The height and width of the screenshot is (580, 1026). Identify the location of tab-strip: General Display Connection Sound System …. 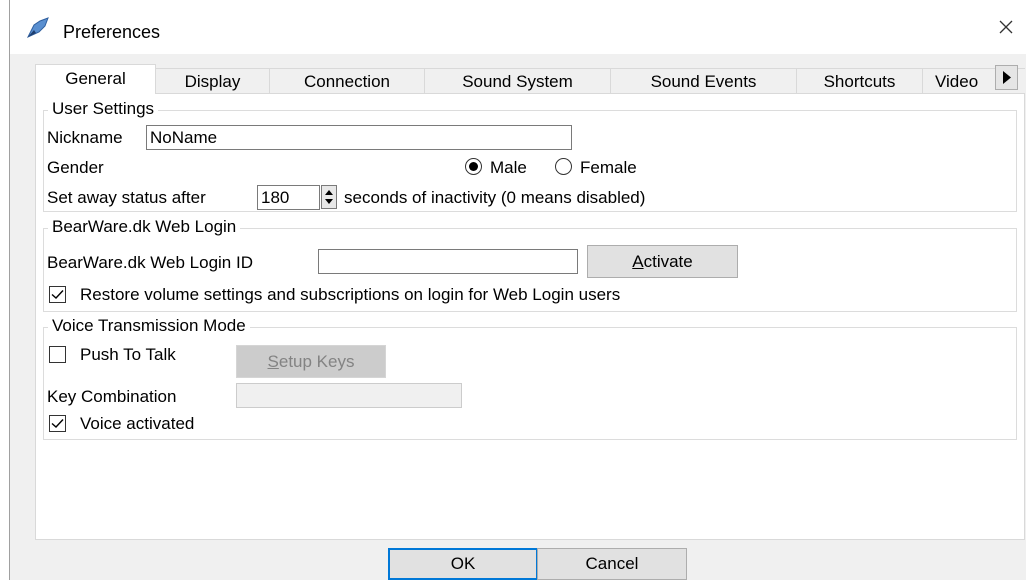
(530, 79).